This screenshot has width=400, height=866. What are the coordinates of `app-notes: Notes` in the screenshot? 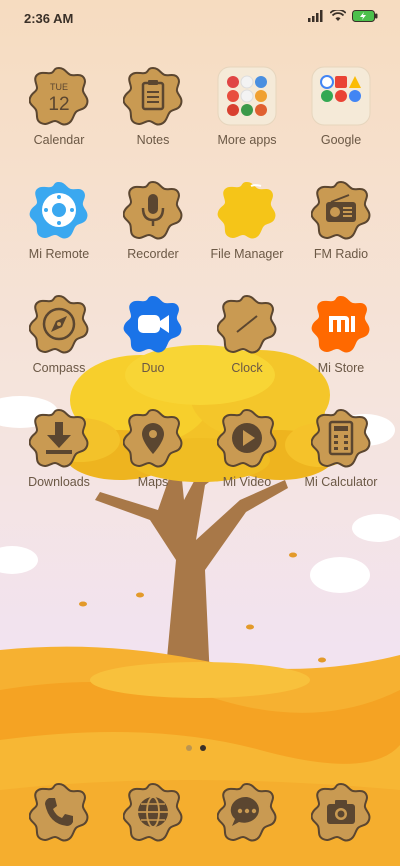 It's located at (153, 106).